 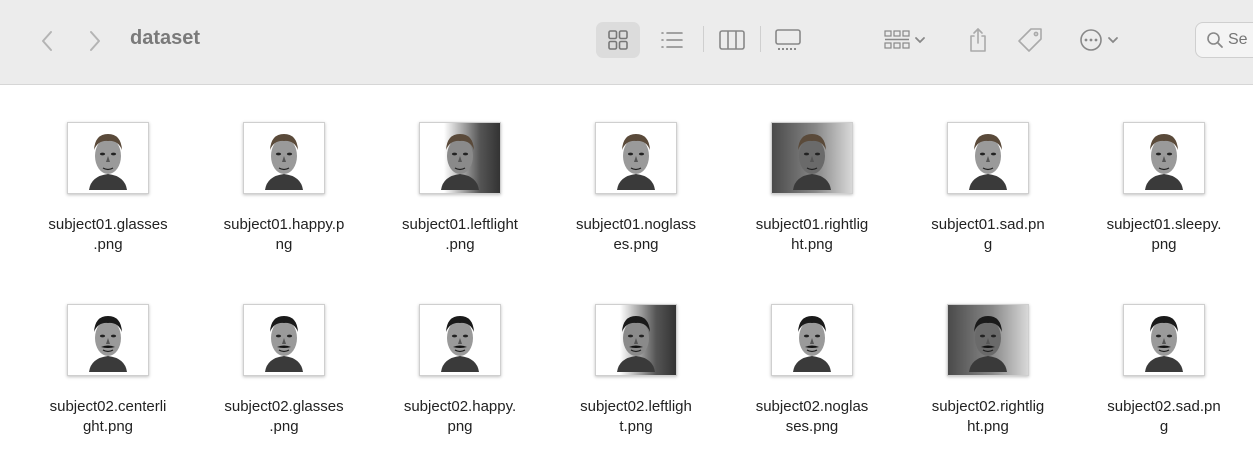 I want to click on column-view-icon, so click(x=732, y=40).